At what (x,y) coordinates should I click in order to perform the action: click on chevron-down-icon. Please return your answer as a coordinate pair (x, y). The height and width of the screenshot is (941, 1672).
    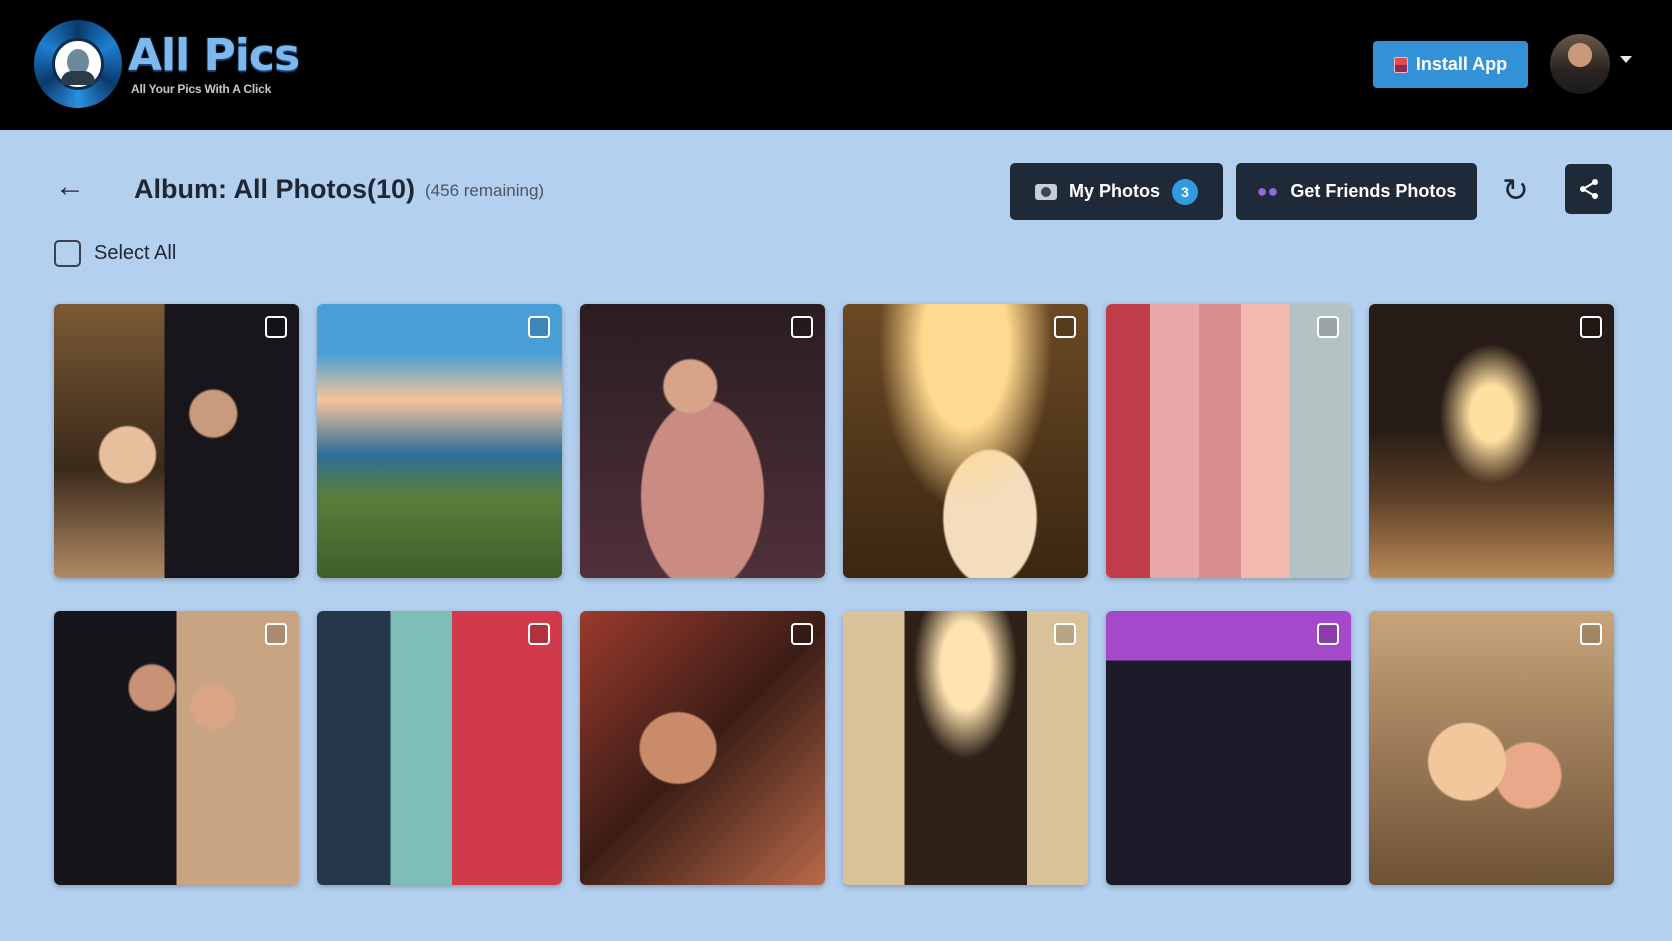
    Looking at the image, I should click on (1626, 59).